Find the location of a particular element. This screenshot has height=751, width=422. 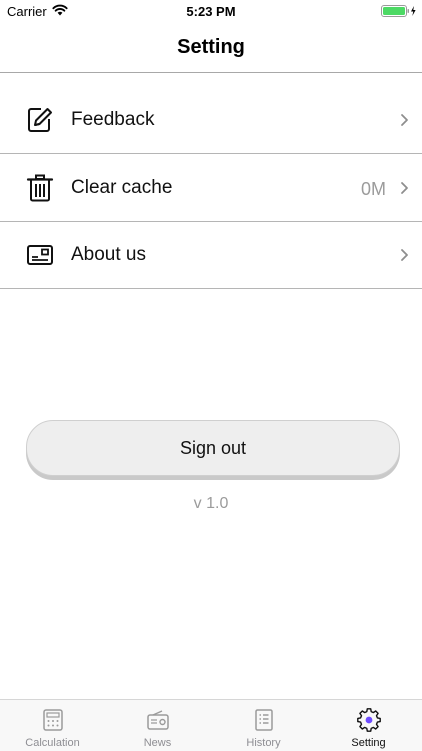

calculator-icon is located at coordinates (53, 720).